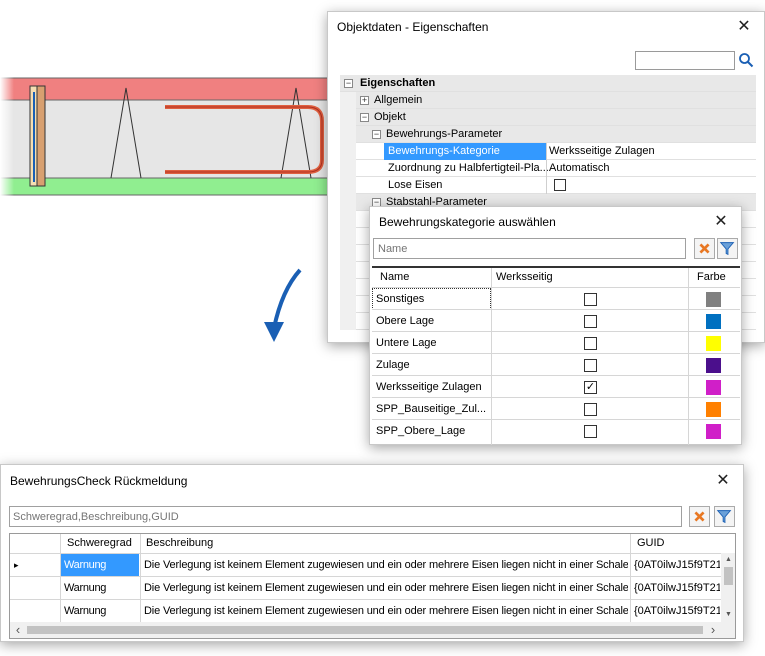  Describe the element at coordinates (406, 343) in the screenshot. I see `kategorie-name: Untere Lage` at that location.